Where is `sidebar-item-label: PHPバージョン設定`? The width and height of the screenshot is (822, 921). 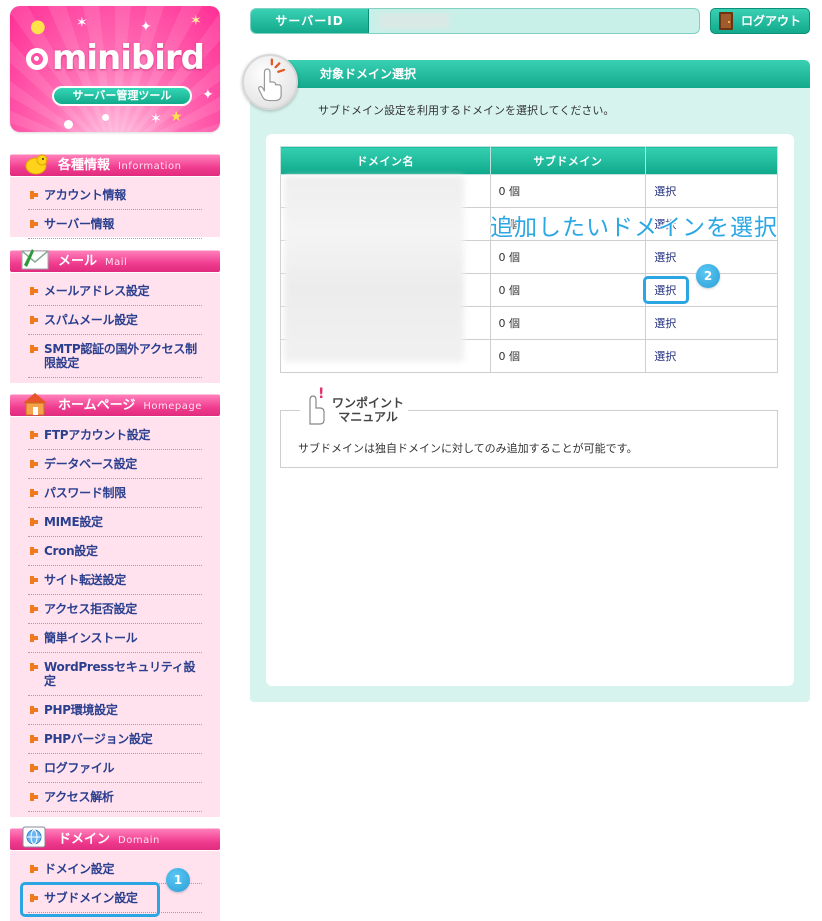 sidebar-item-label: PHPバージョン設定 is located at coordinates (98, 739).